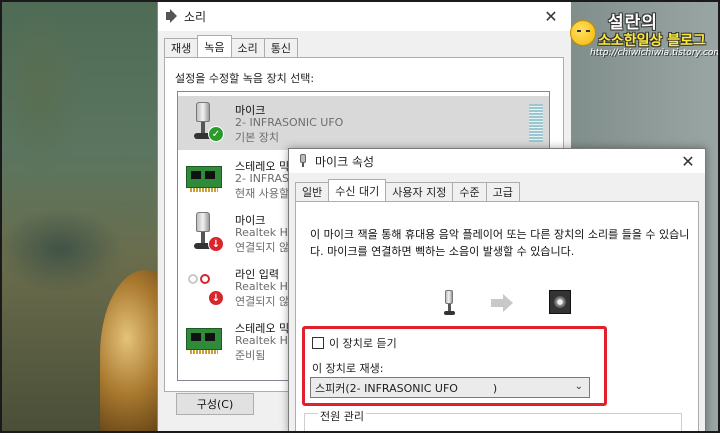 The height and width of the screenshot is (433, 720). What do you see at coordinates (303, 161) in the screenshot?
I see `microphone-icon` at bounding box center [303, 161].